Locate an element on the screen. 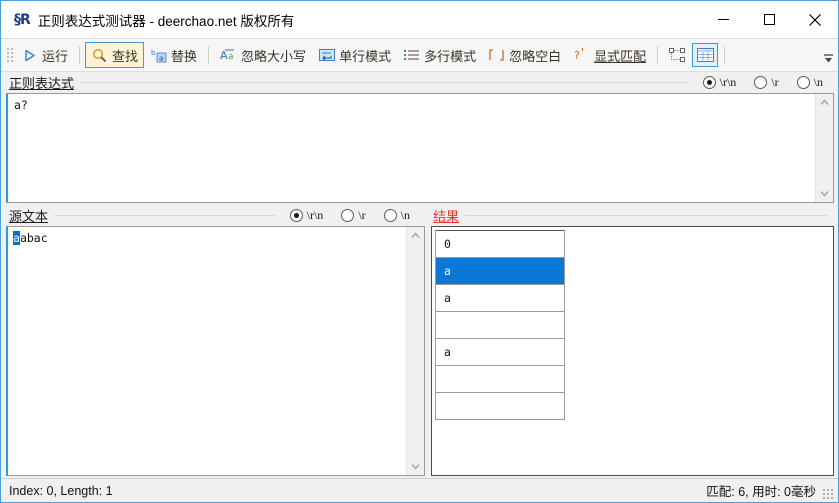 This screenshot has height=503, width=839. regex-section-title: 正则表达式 is located at coordinates (42, 83).